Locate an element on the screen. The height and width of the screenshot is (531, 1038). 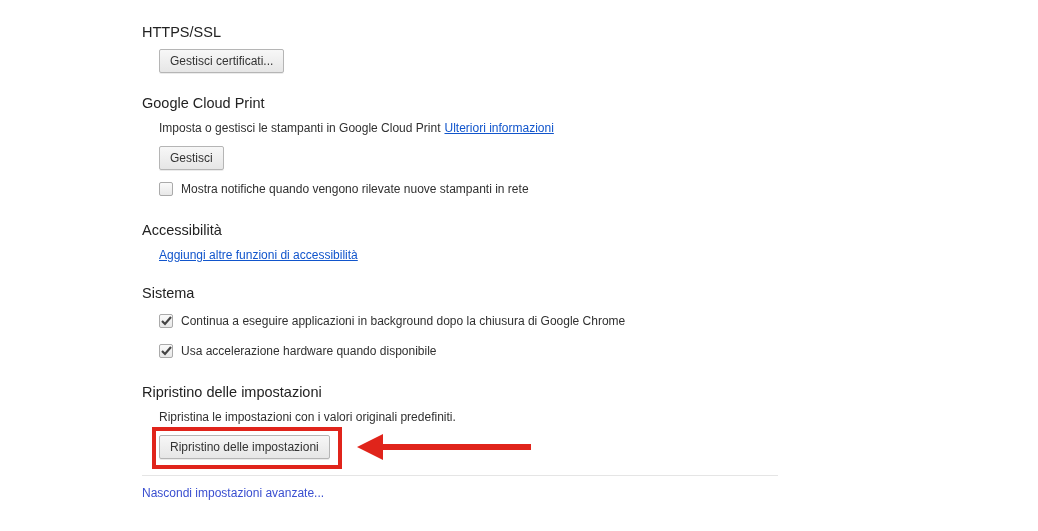
arrow-icon is located at coordinates (444, 447).